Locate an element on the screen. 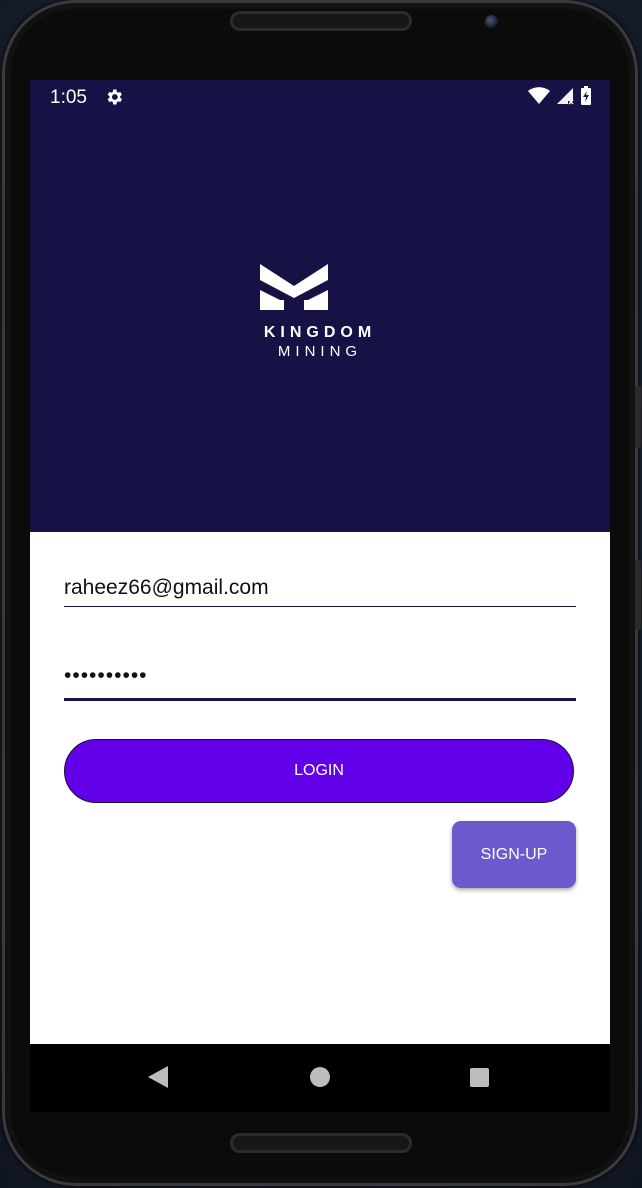 The width and height of the screenshot is (642, 1188). brand-subname: MINING is located at coordinates (320, 351).